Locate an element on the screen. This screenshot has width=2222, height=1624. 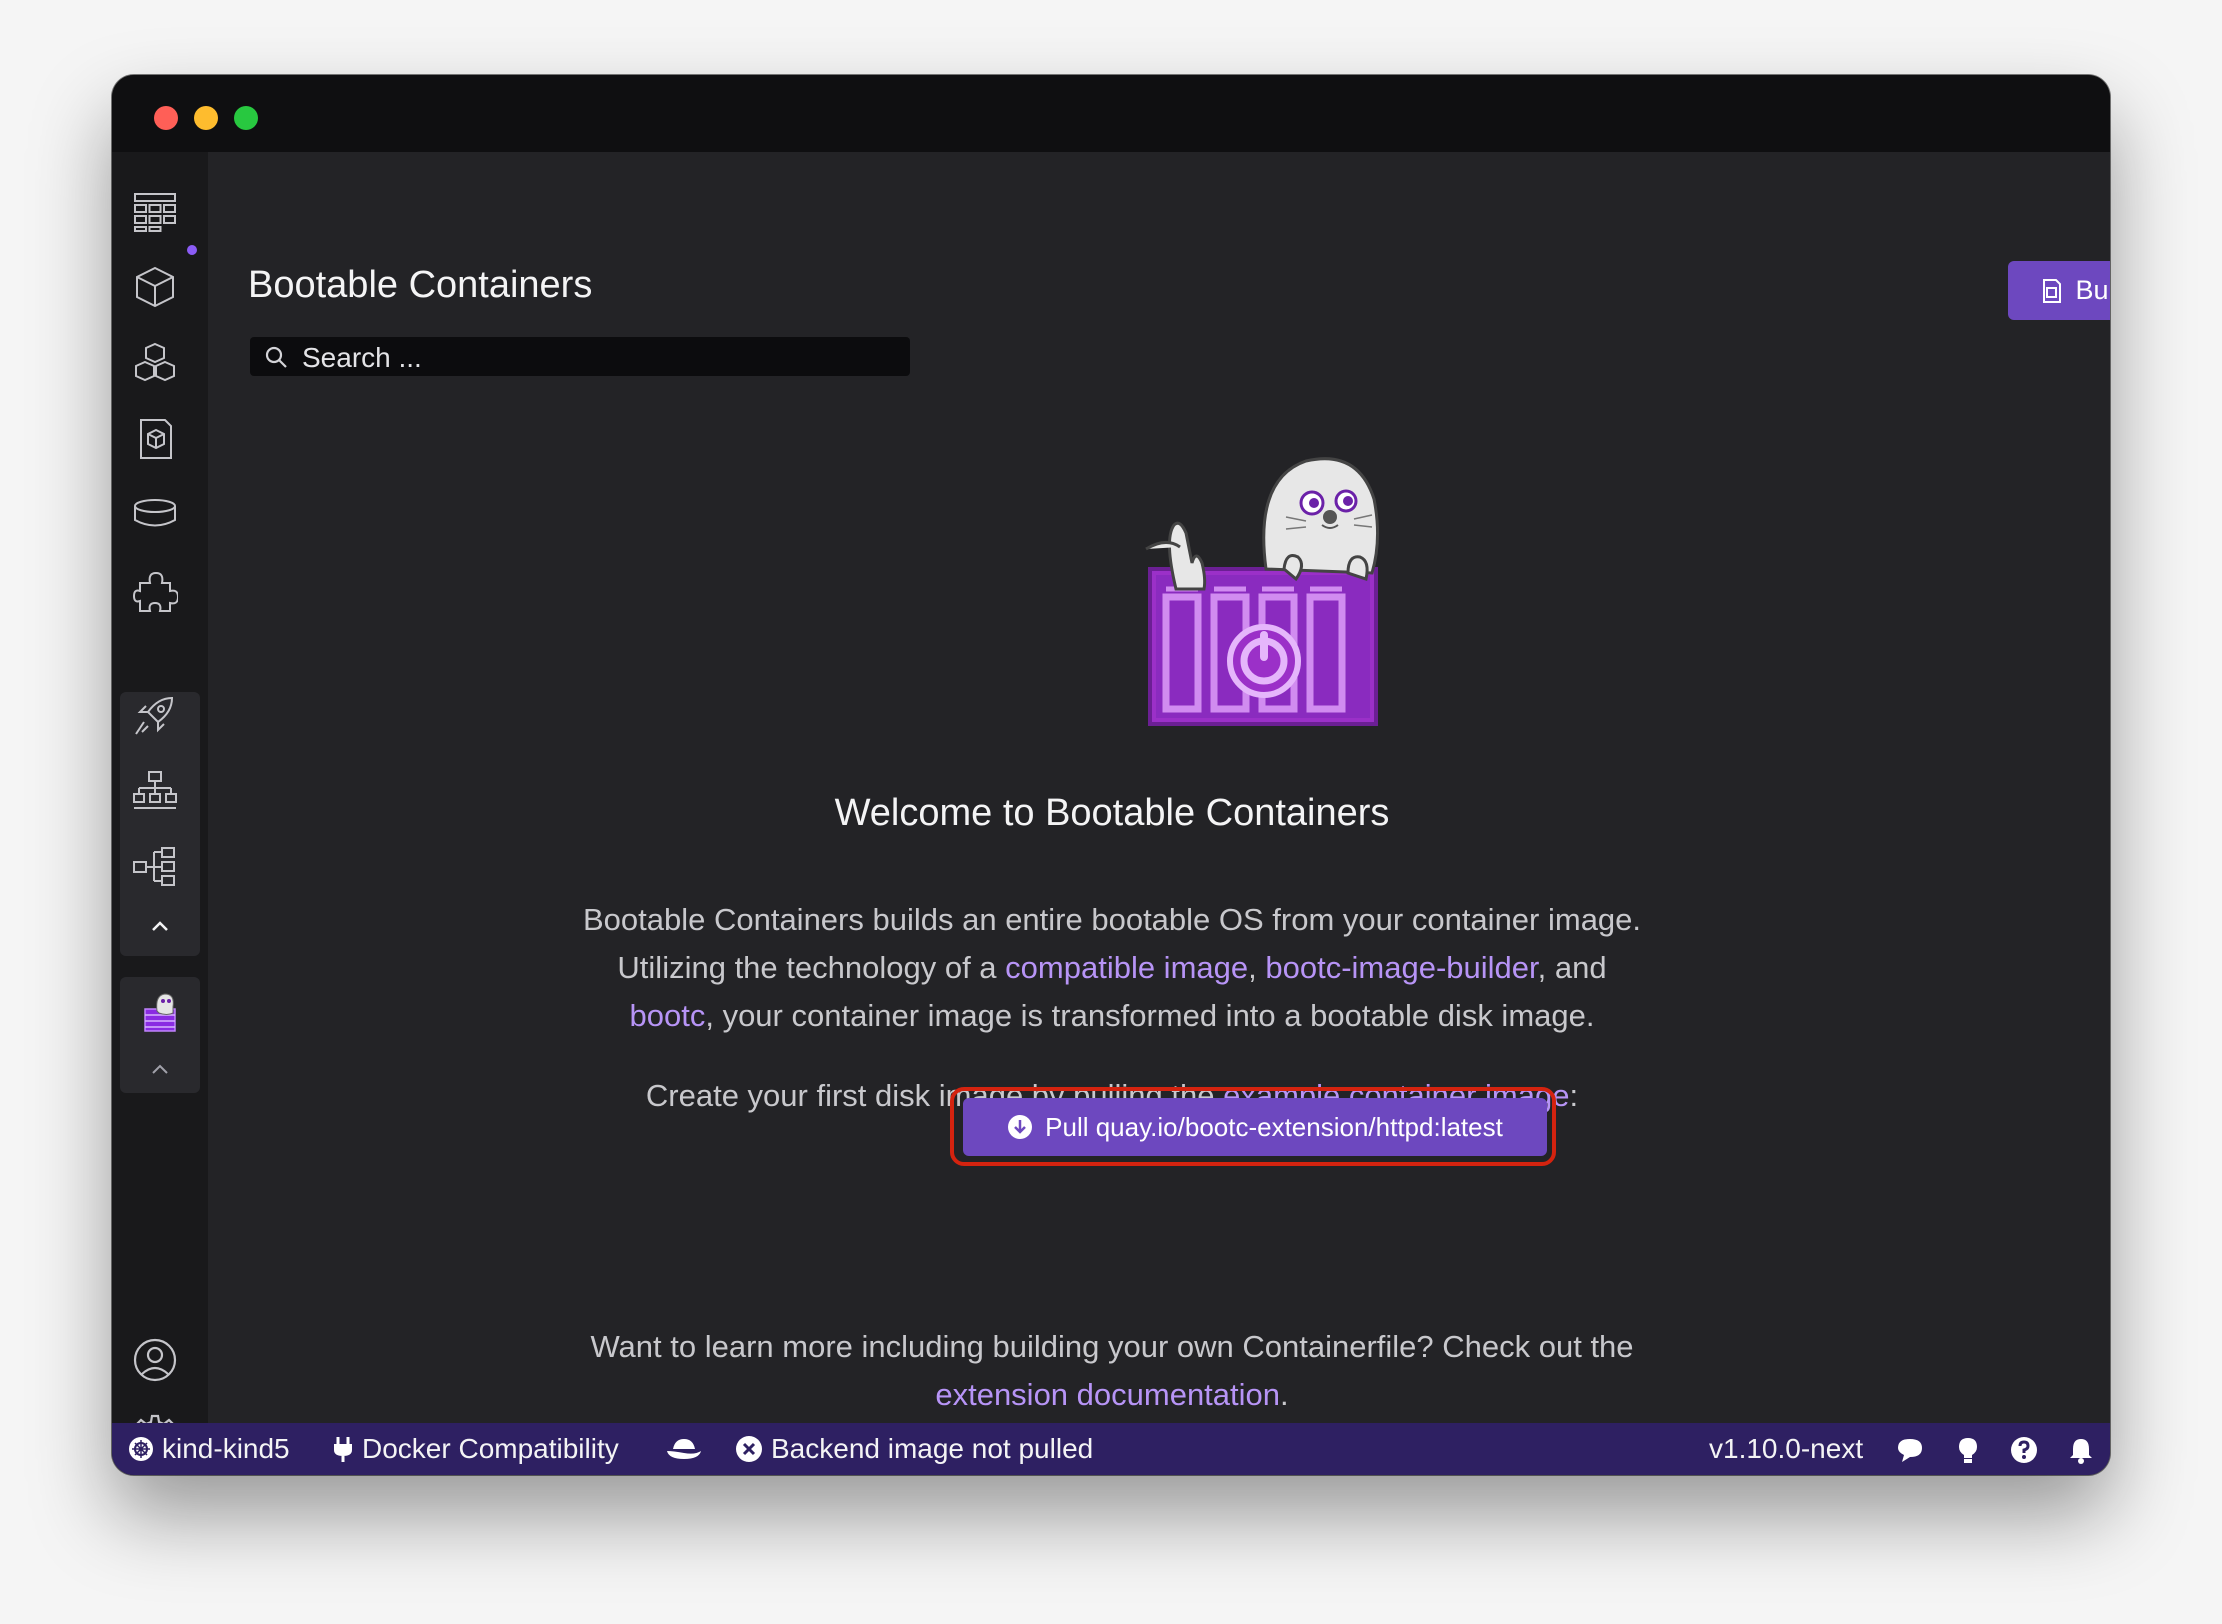
minimize-window-button is located at coordinates (206, 118).